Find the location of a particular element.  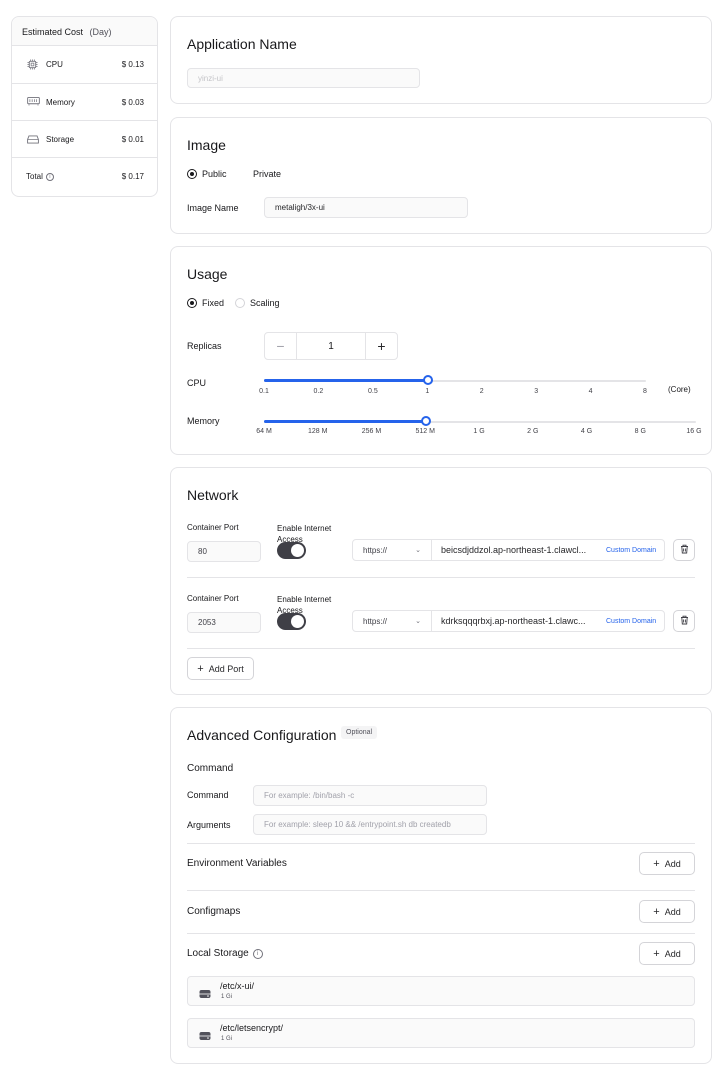

add-environment-variable-button: + Add is located at coordinates (667, 863).